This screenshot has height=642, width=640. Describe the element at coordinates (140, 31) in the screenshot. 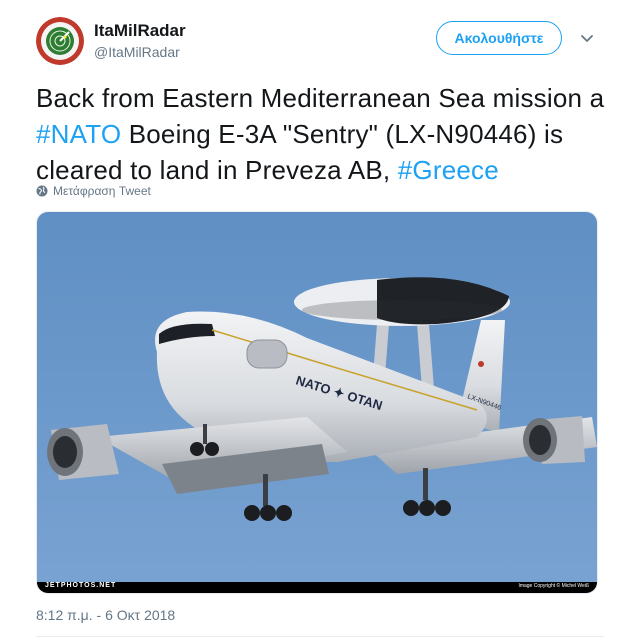

I see `display-name: ItaMilRadar` at that location.